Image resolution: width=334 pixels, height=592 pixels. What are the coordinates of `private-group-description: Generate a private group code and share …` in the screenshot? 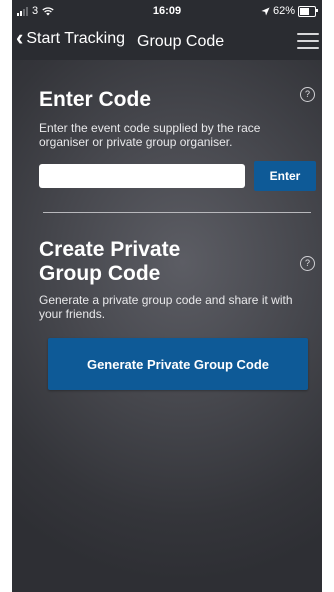 It's located at (166, 307).